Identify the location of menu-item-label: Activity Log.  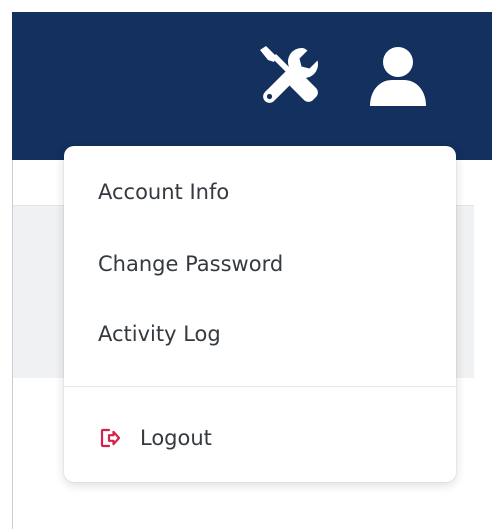
(159, 334).